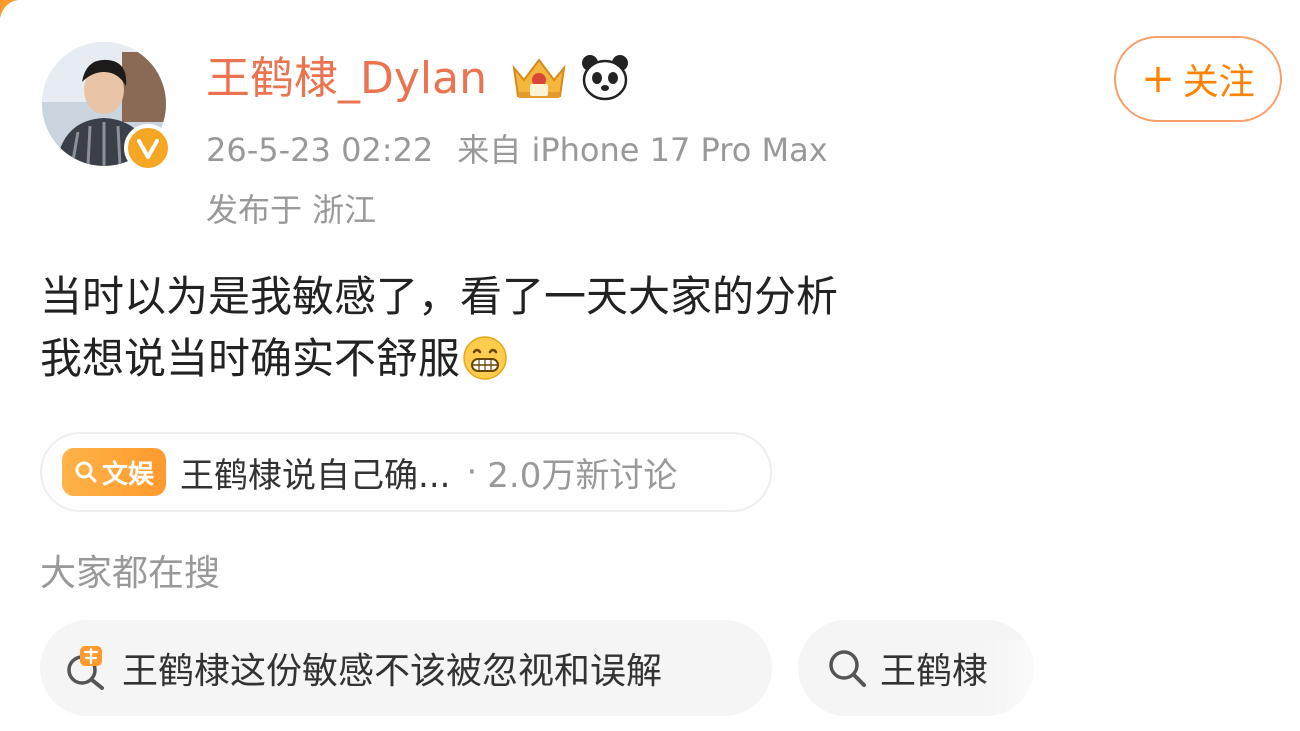 This screenshot has height=731, width=1300. What do you see at coordinates (1218, 82) in the screenshot?
I see `follow-label: 关注` at bounding box center [1218, 82].